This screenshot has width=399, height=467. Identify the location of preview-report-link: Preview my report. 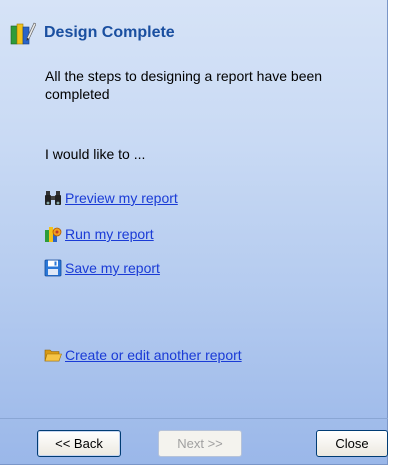
(121, 198).